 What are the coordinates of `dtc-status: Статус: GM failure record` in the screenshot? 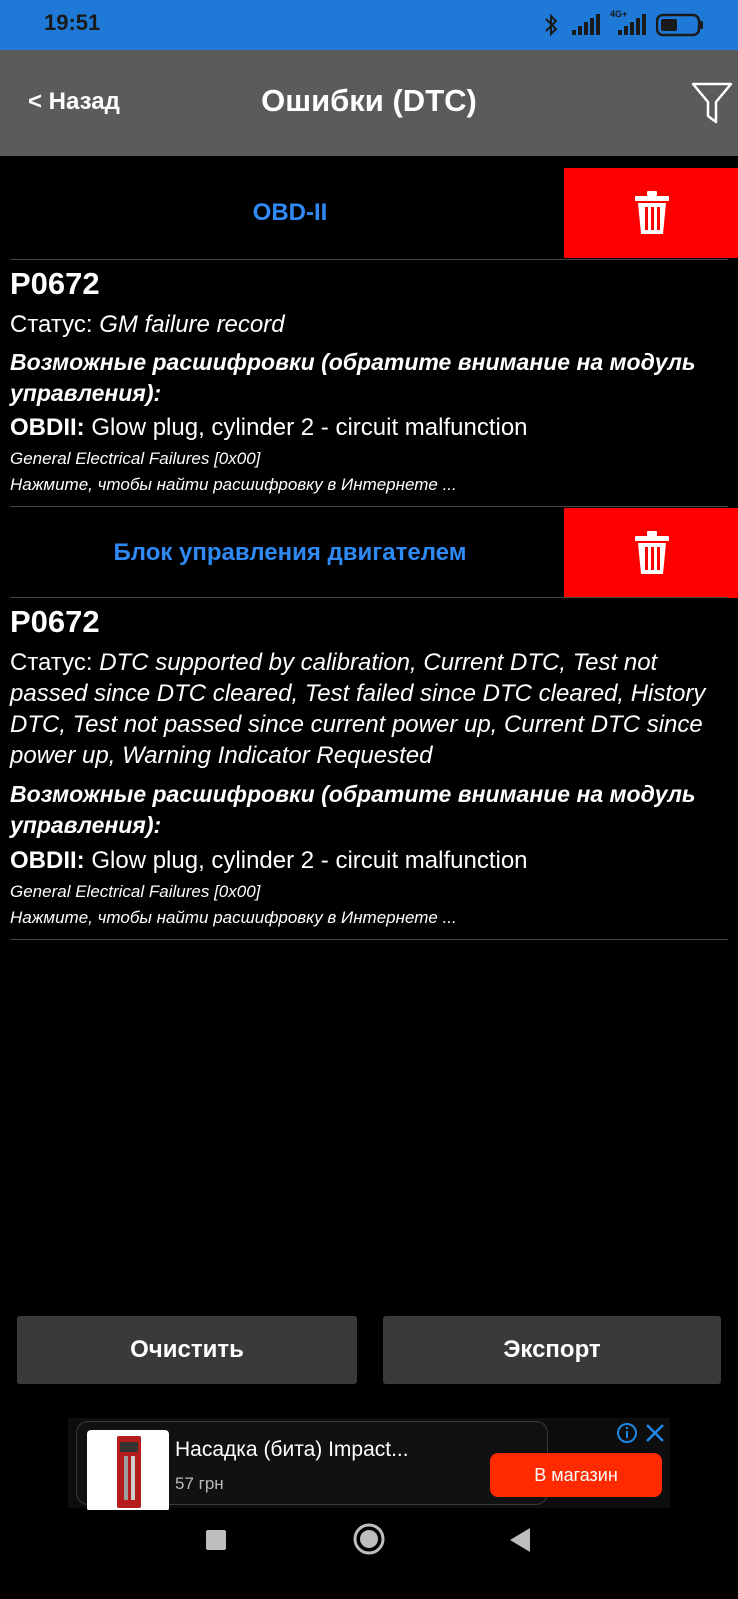 It's located at (367, 324).